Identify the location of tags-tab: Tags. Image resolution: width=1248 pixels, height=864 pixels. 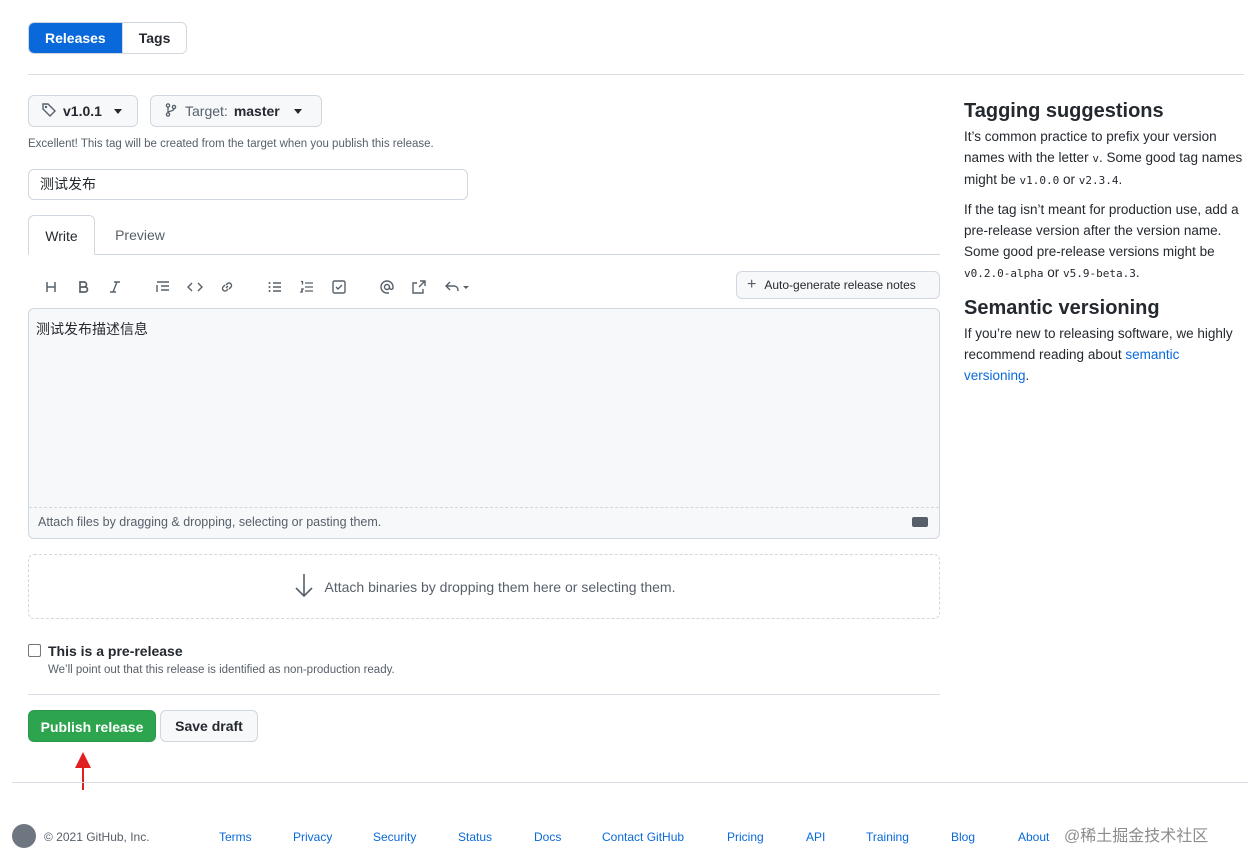
(154, 38).